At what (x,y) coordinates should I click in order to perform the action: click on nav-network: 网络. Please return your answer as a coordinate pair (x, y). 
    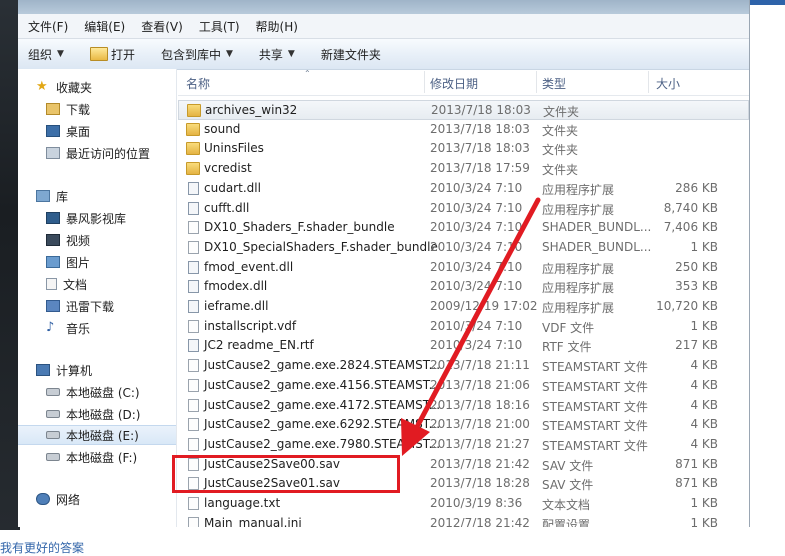
    Looking at the image, I should click on (58, 499).